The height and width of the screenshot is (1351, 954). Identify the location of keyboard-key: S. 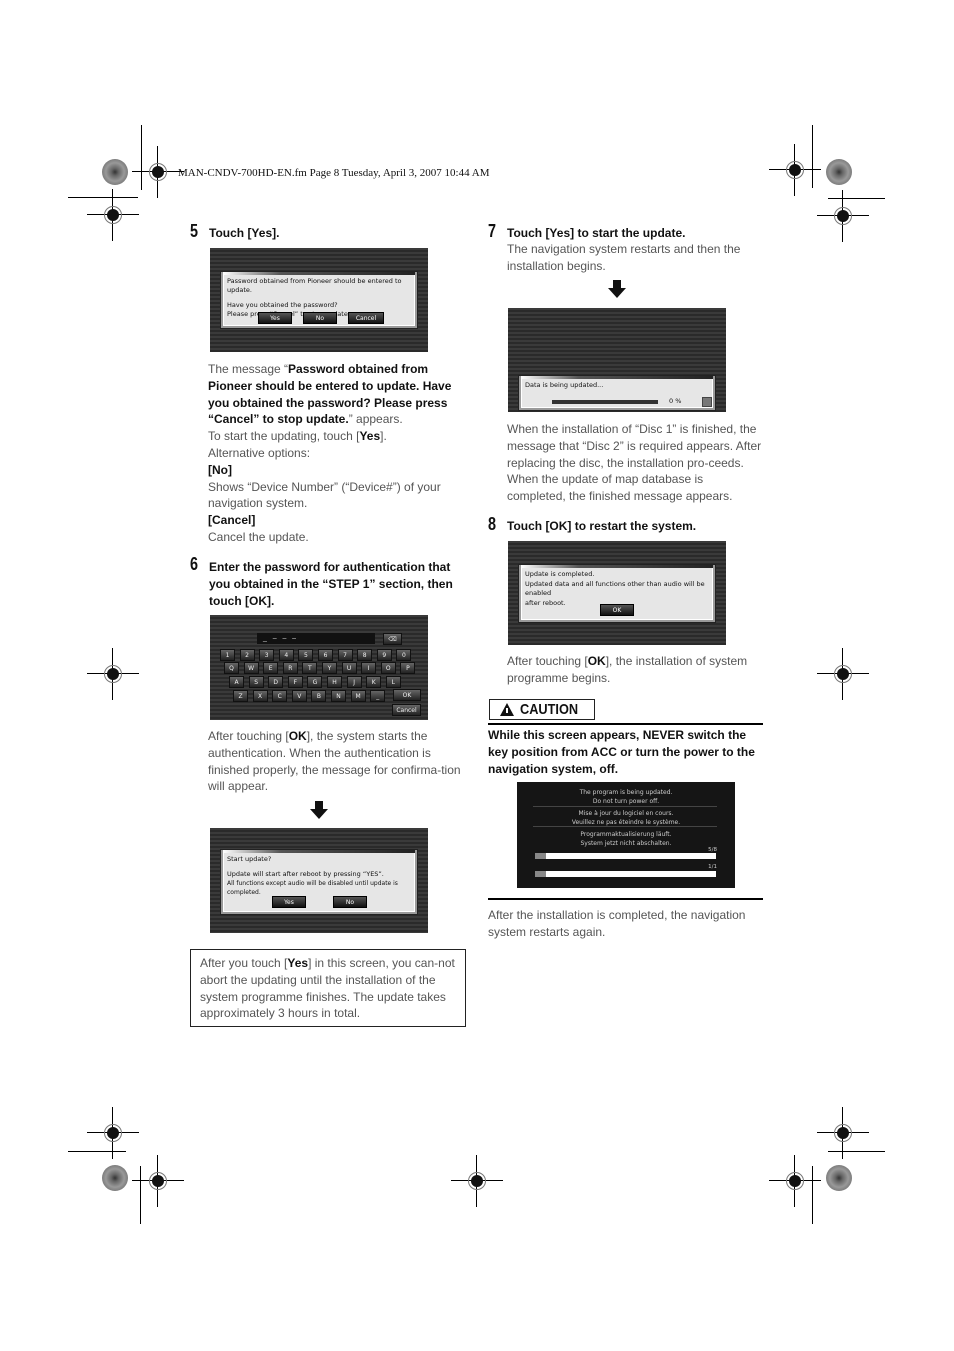
(256, 682).